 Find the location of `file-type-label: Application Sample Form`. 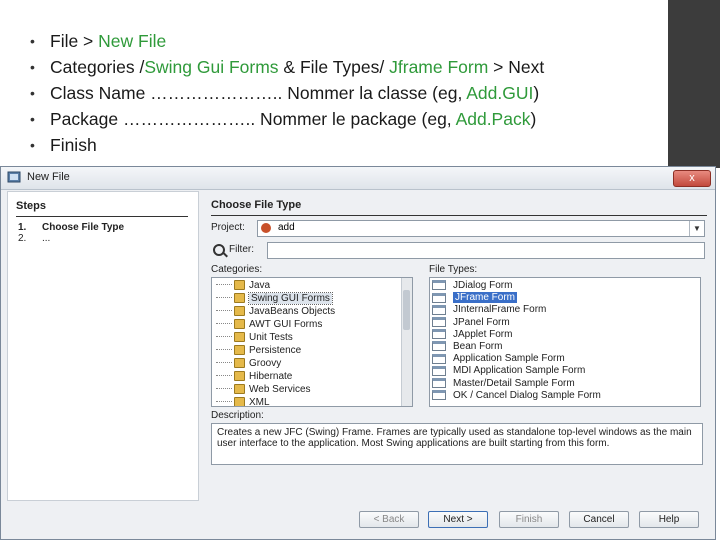

file-type-label: Application Sample Form is located at coordinates (509, 359).